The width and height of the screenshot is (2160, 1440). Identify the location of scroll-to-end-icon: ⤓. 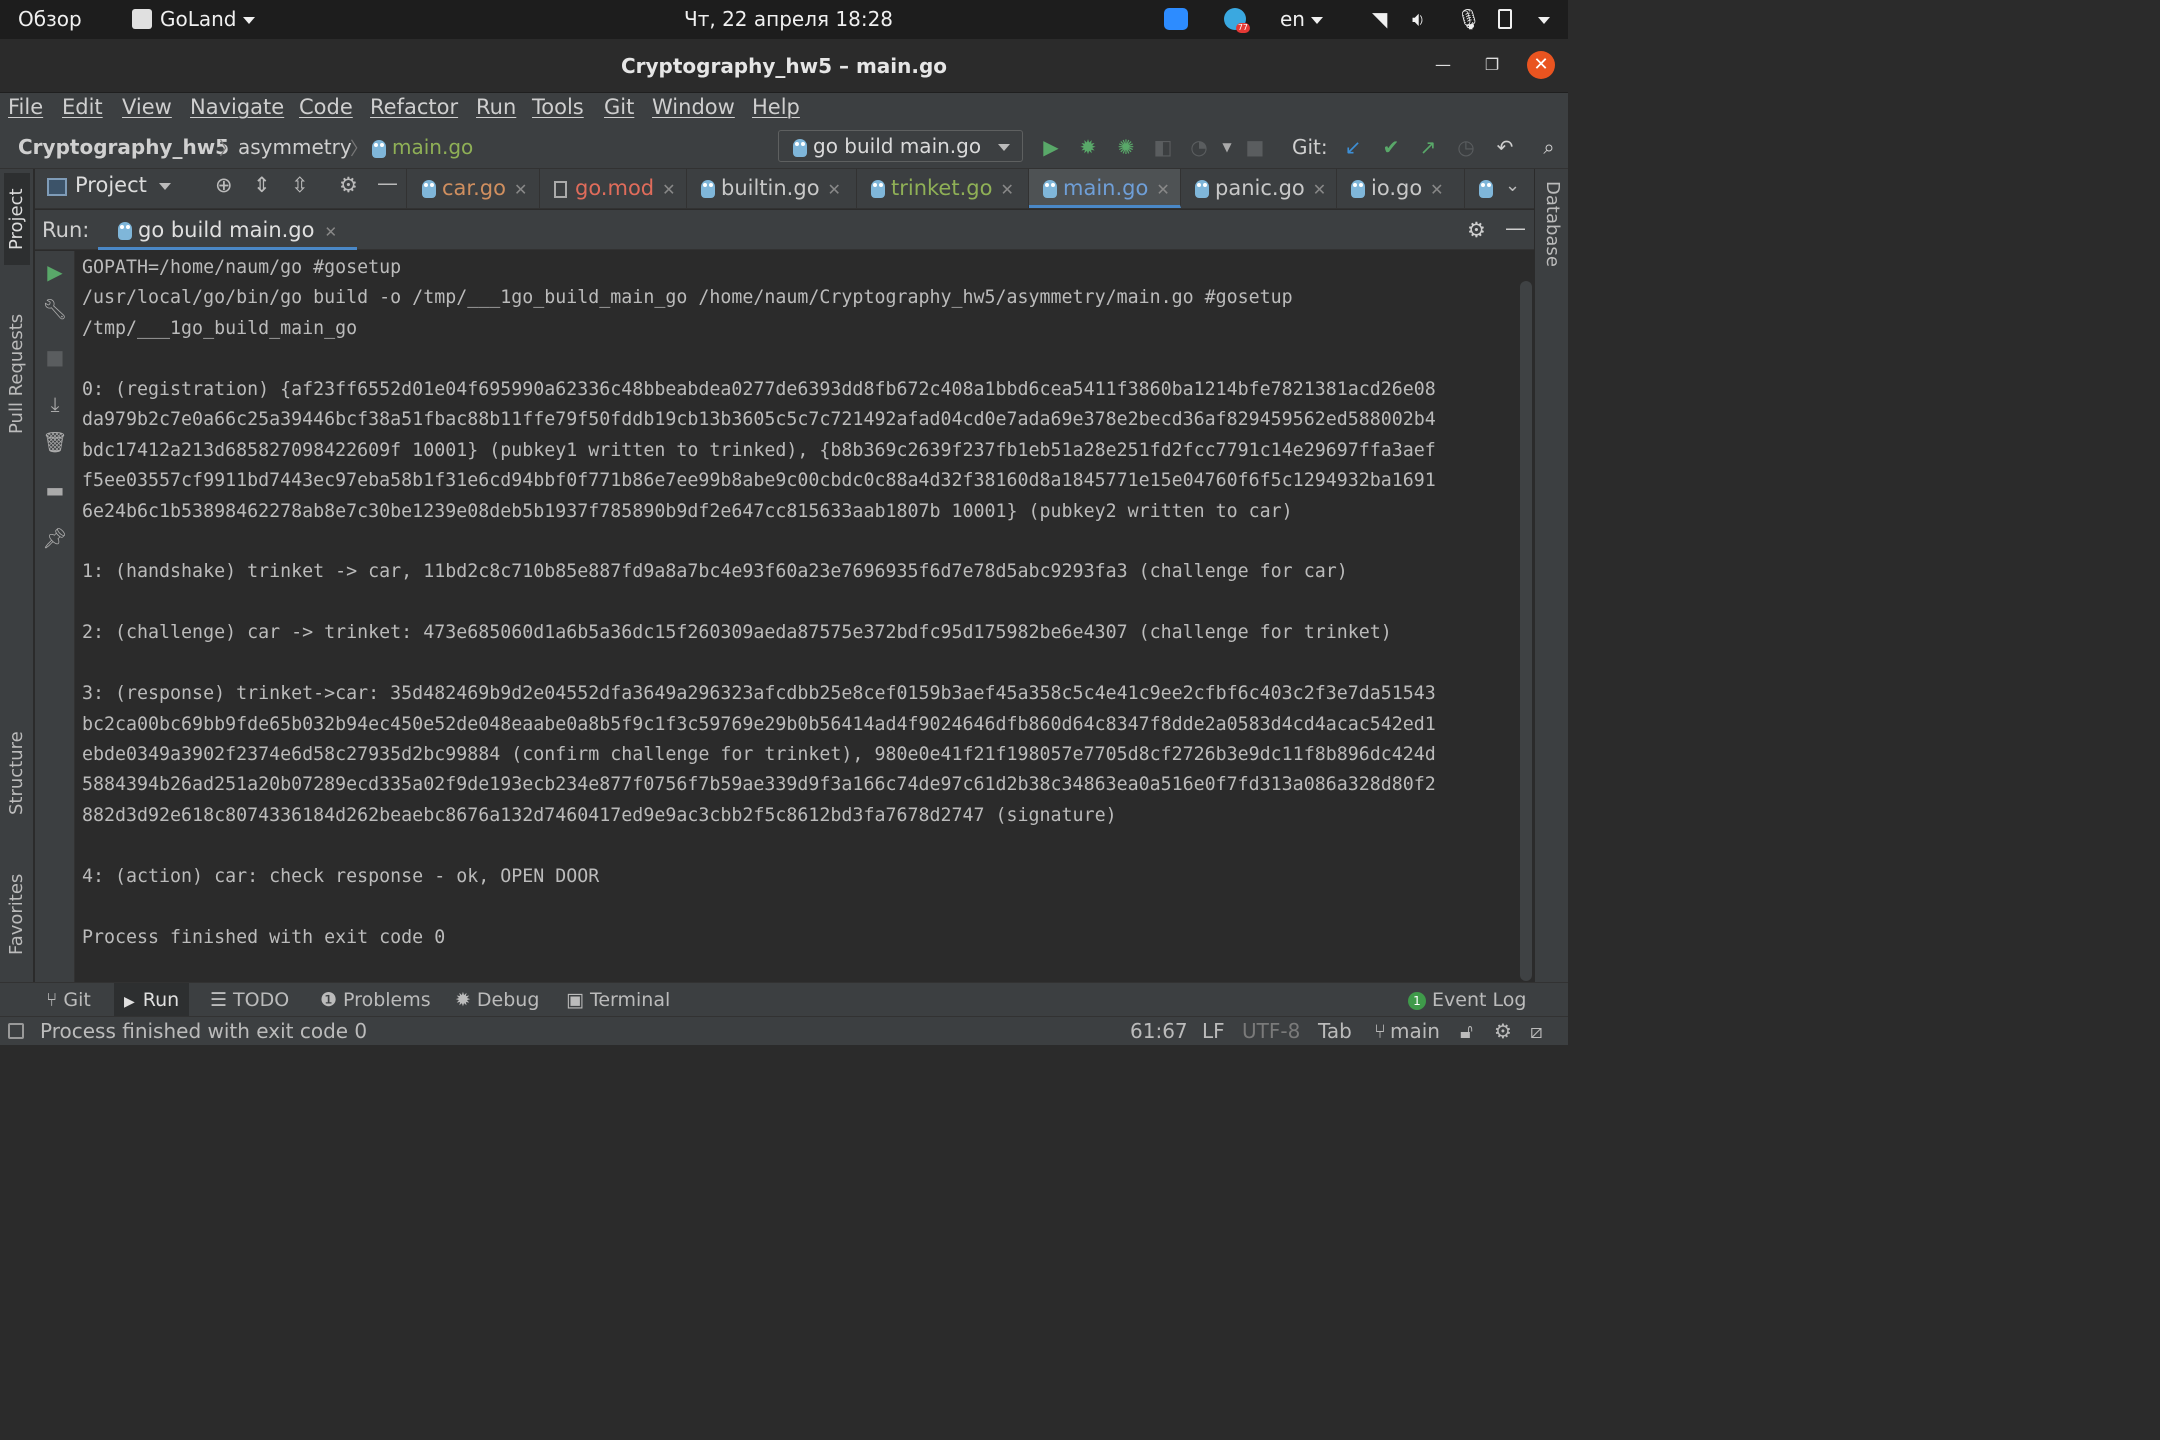
(55, 404).